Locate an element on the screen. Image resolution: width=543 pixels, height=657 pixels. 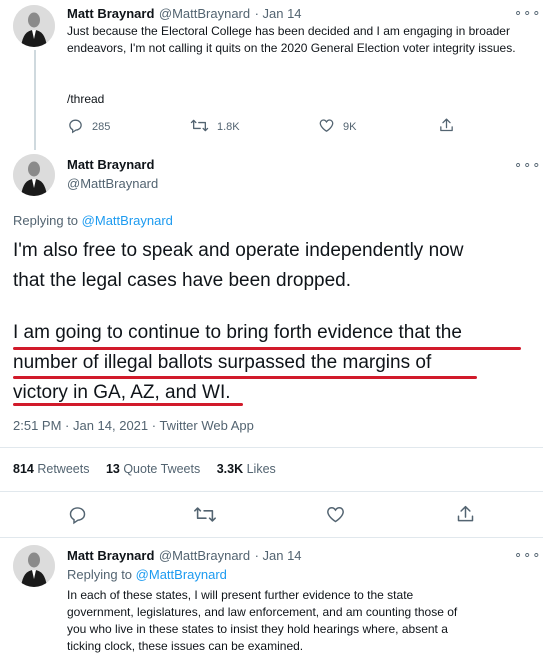
likes-count: 3.3K is located at coordinates (230, 469).